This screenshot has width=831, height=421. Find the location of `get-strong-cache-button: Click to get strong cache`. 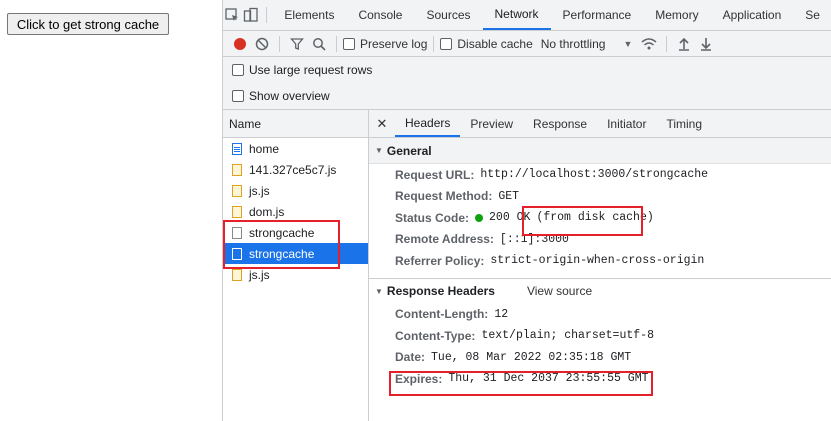

get-strong-cache-button: Click to get strong cache is located at coordinates (88, 24).